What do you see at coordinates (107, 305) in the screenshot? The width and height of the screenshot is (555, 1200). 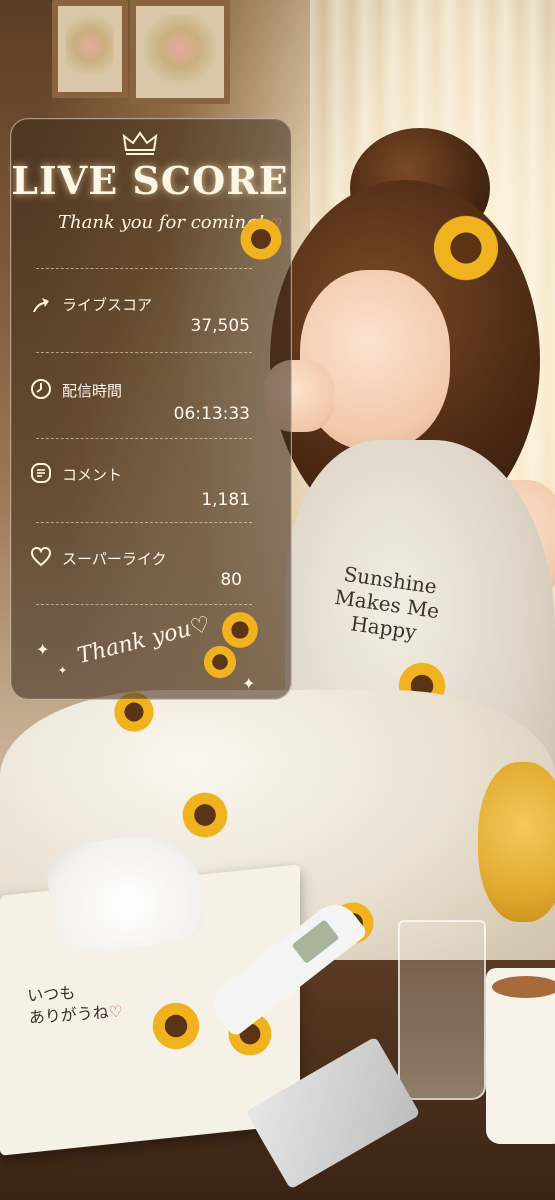 I see `live-score-label: ライブスコア` at bounding box center [107, 305].